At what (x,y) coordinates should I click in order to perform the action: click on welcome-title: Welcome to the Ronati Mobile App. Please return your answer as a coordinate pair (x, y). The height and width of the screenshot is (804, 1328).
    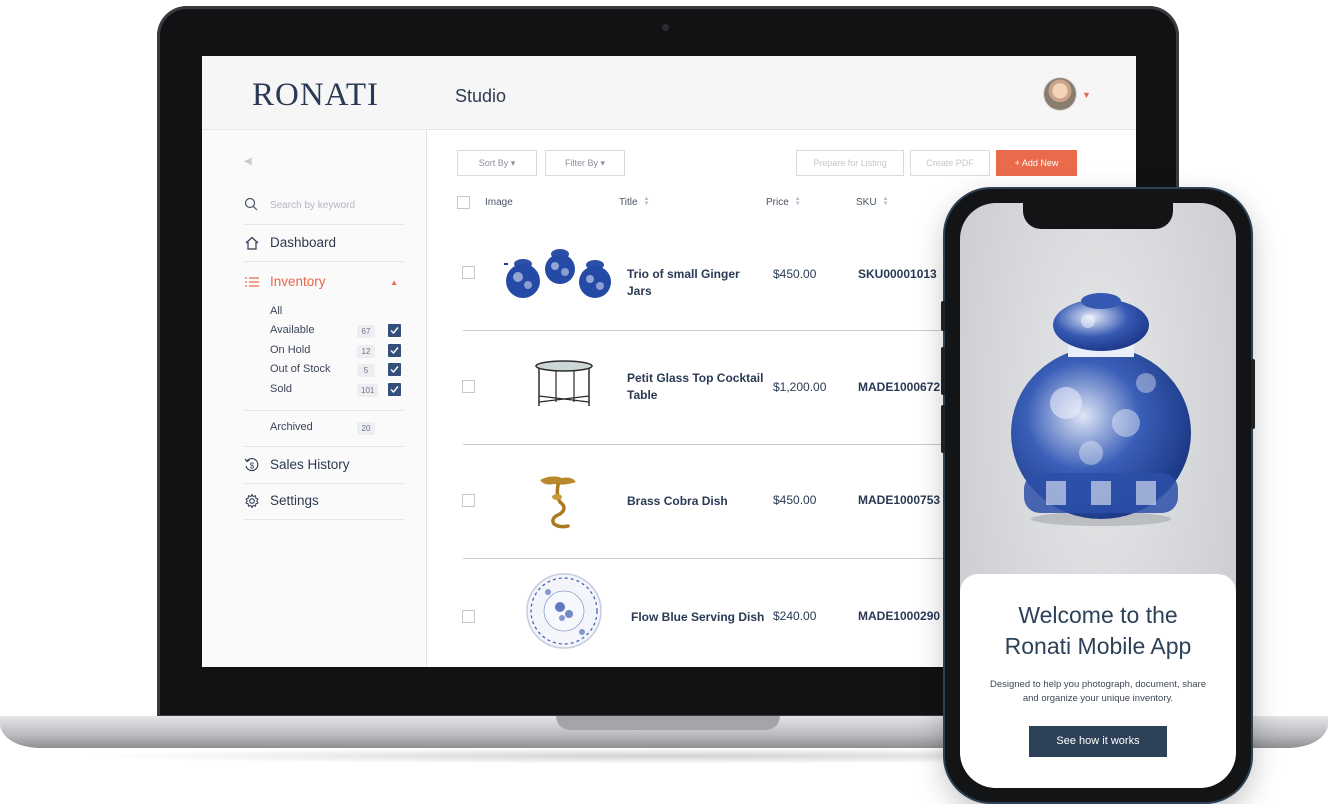
    Looking at the image, I should click on (1098, 631).